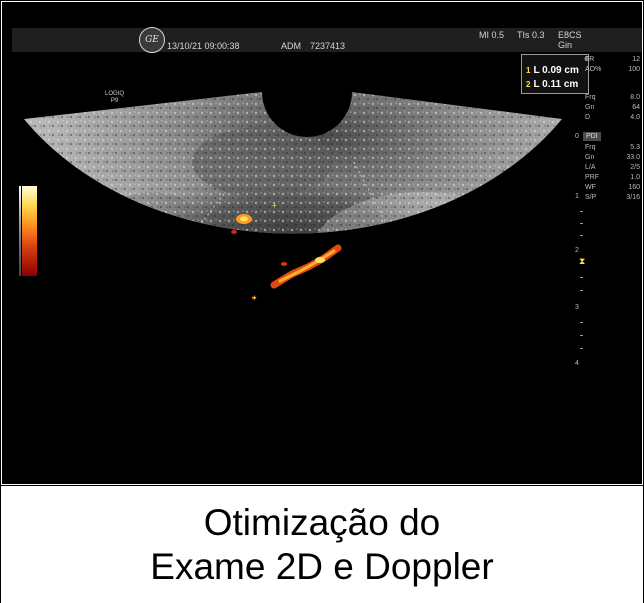 The width and height of the screenshot is (644, 603). I want to click on focus-marker-icon: ⧗, so click(582, 261).